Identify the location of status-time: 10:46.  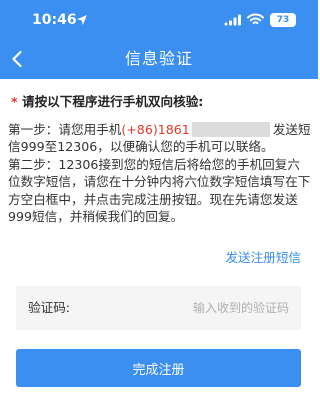
(54, 20).